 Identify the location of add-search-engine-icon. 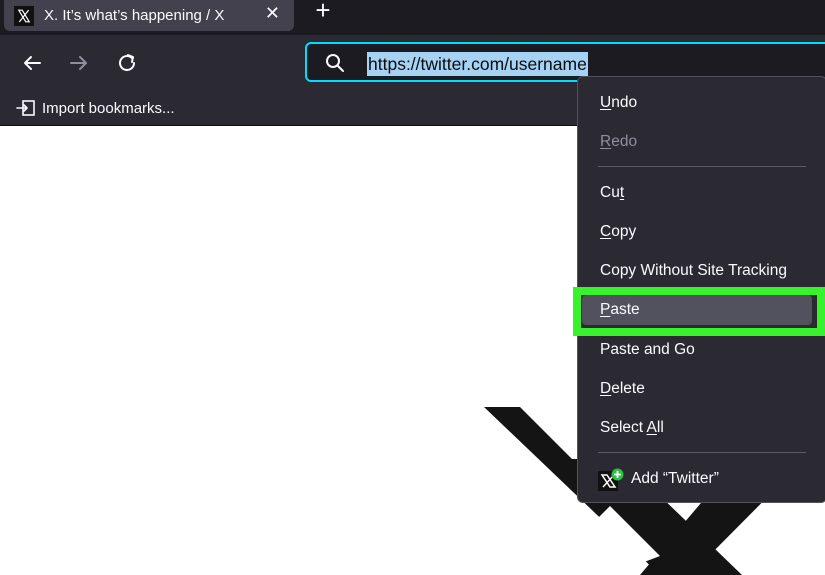
(611, 479).